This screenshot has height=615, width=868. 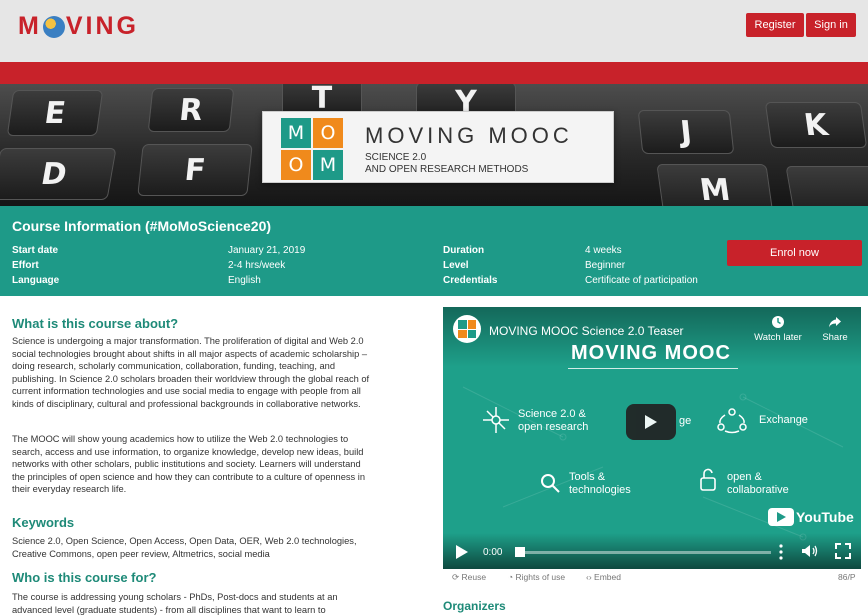 I want to click on network-node-icon, so click(x=496, y=420).